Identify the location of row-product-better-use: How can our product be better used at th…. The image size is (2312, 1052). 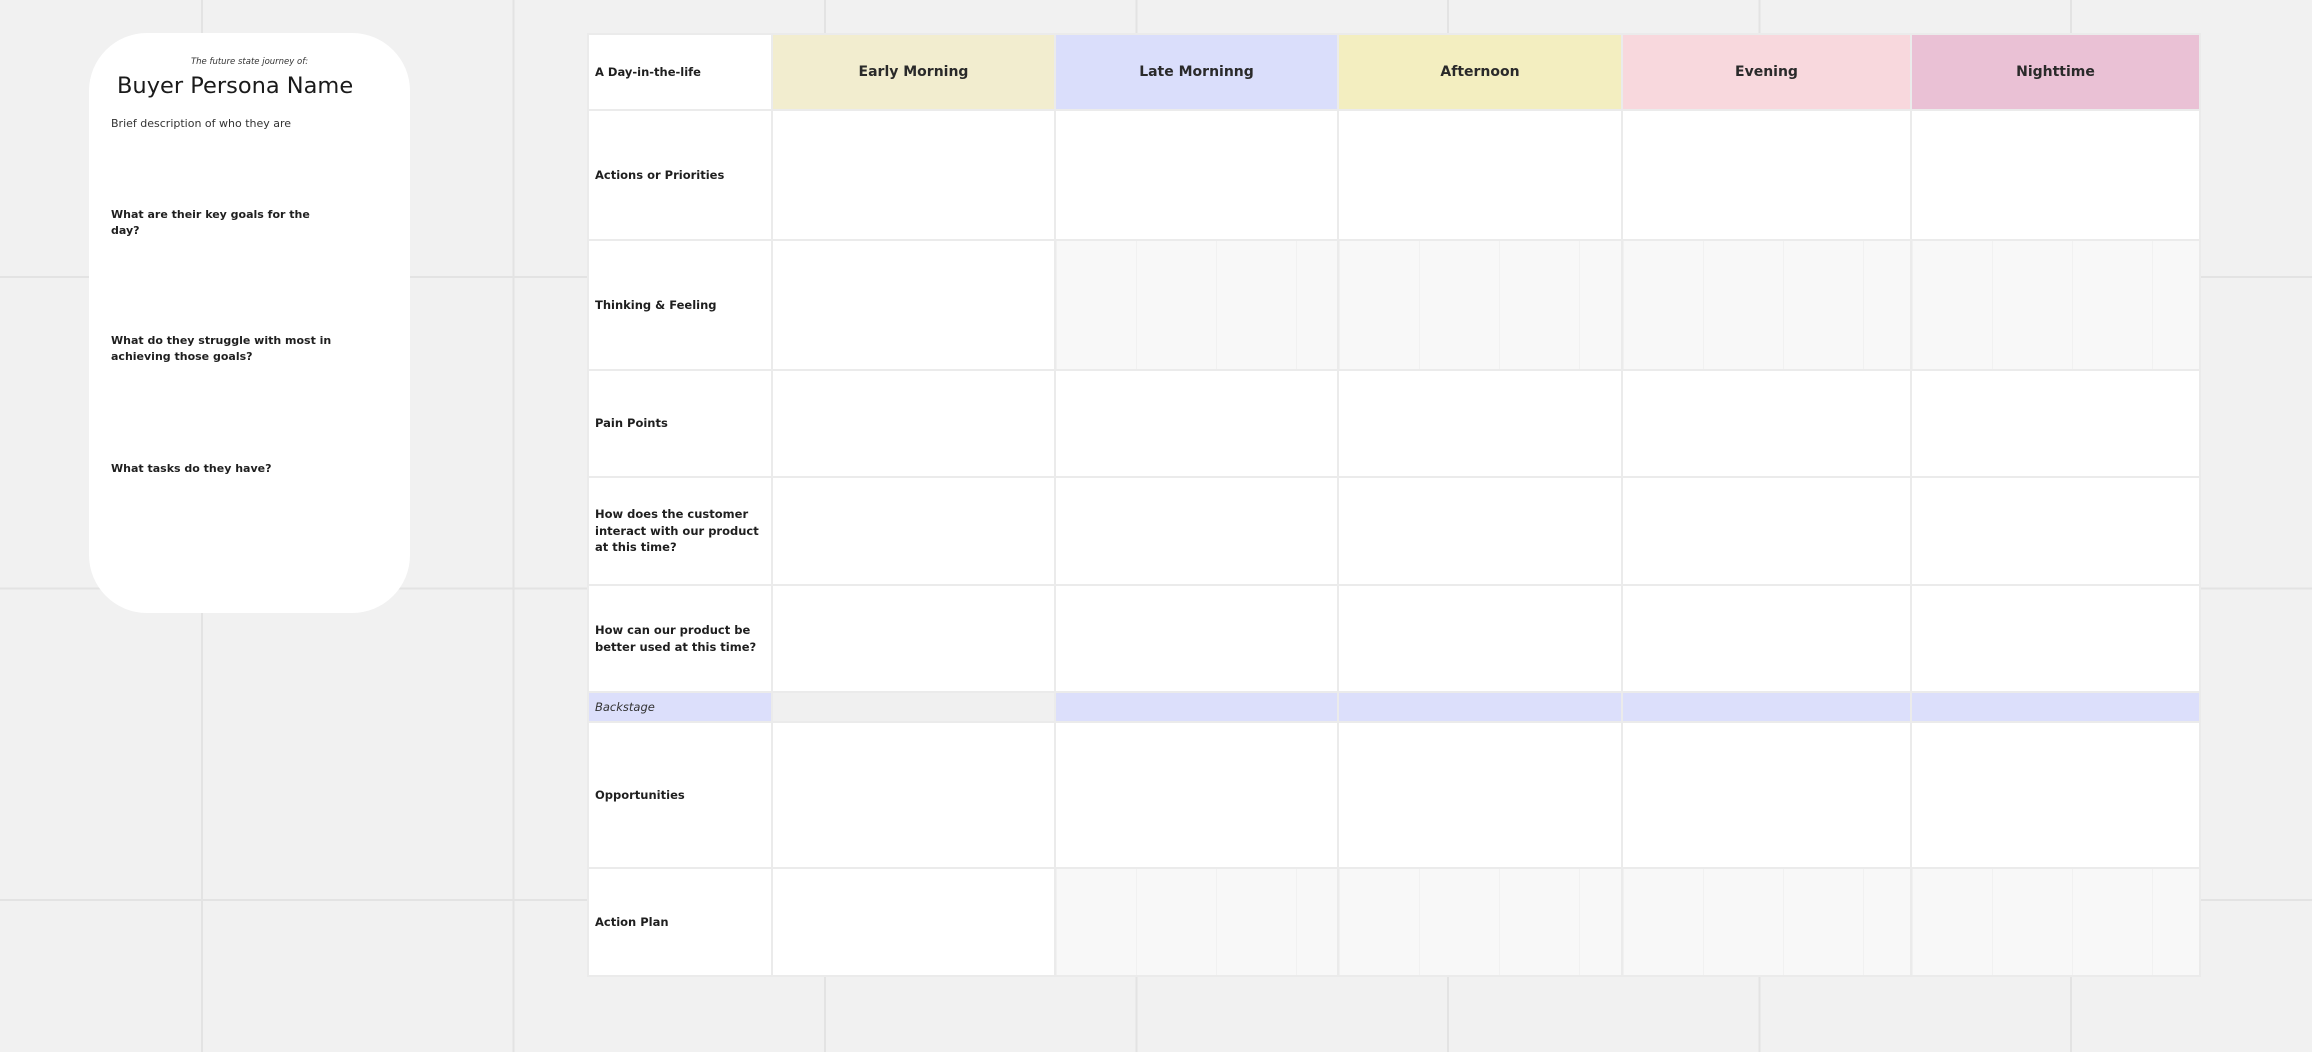
(1394, 638).